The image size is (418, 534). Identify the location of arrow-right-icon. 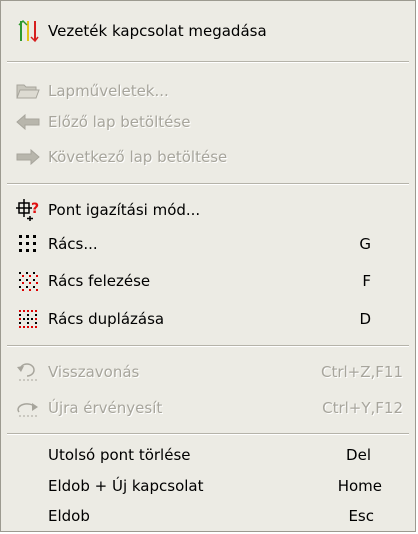
(28, 157).